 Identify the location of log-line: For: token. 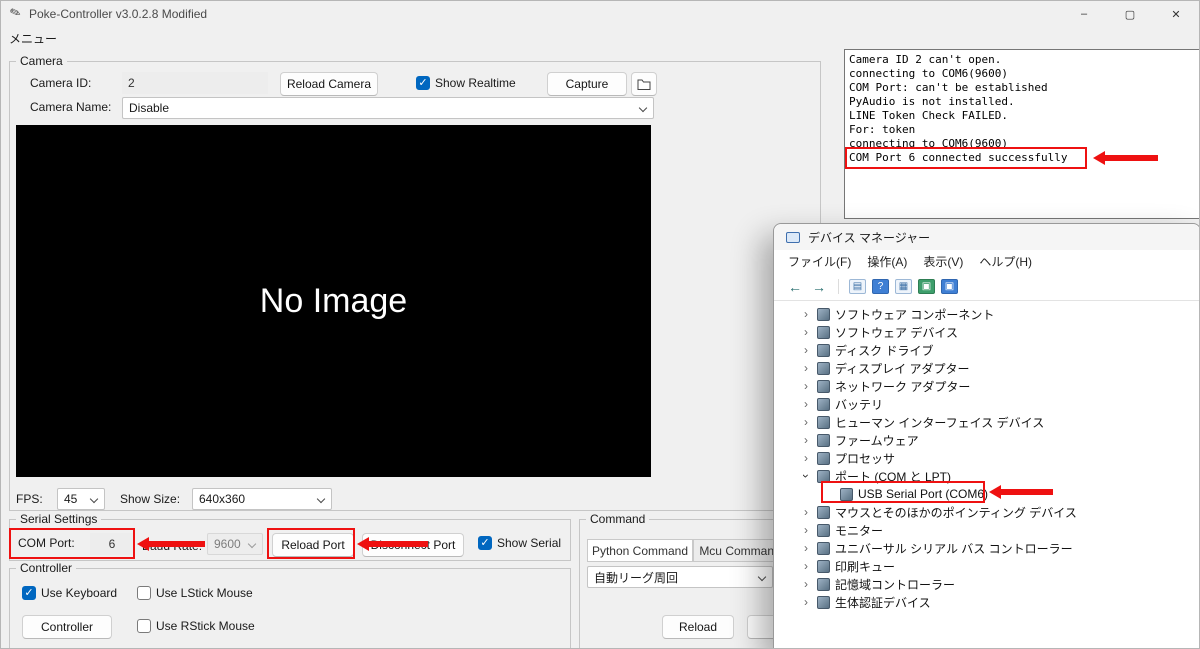
(882, 129).